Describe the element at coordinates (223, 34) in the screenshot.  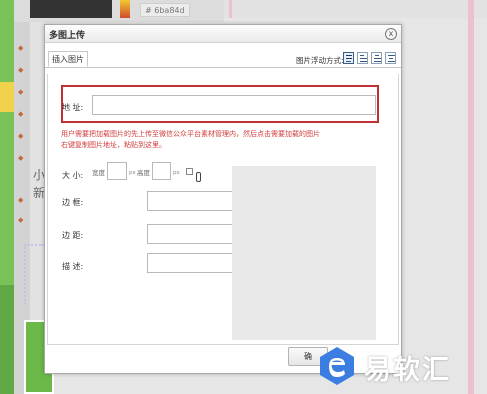
I see `dialog-header: 多图上传 x` at that location.